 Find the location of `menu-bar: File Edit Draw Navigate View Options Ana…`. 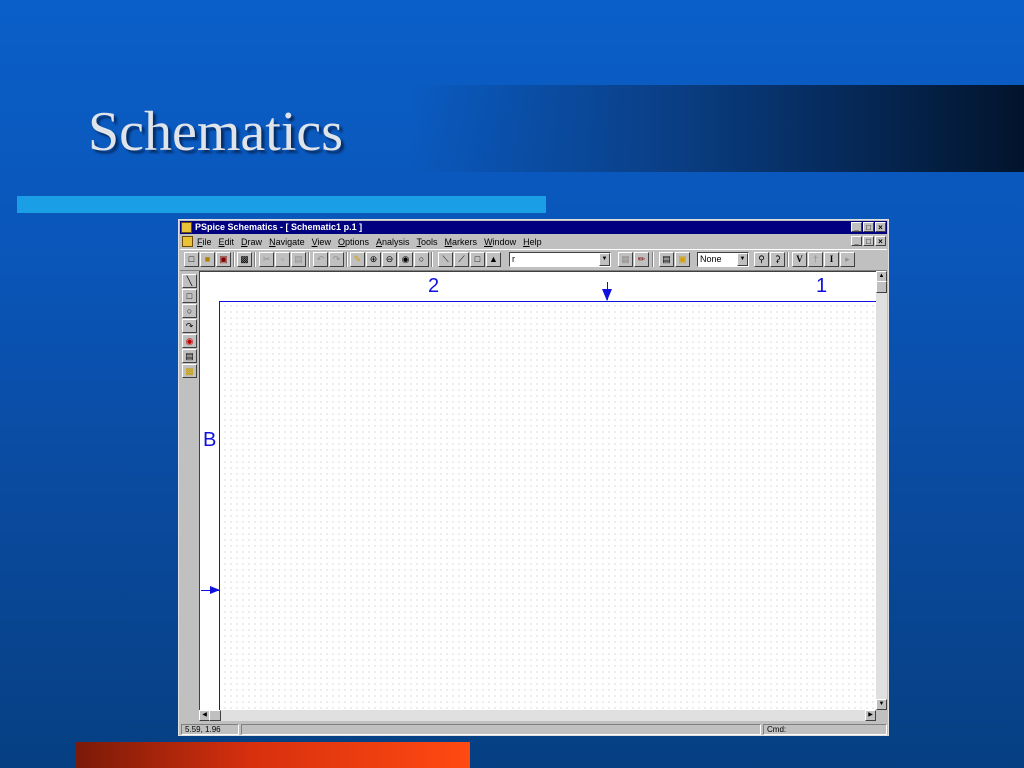

menu-bar: File Edit Draw Navigate View Options Ana… is located at coordinates (533, 241).